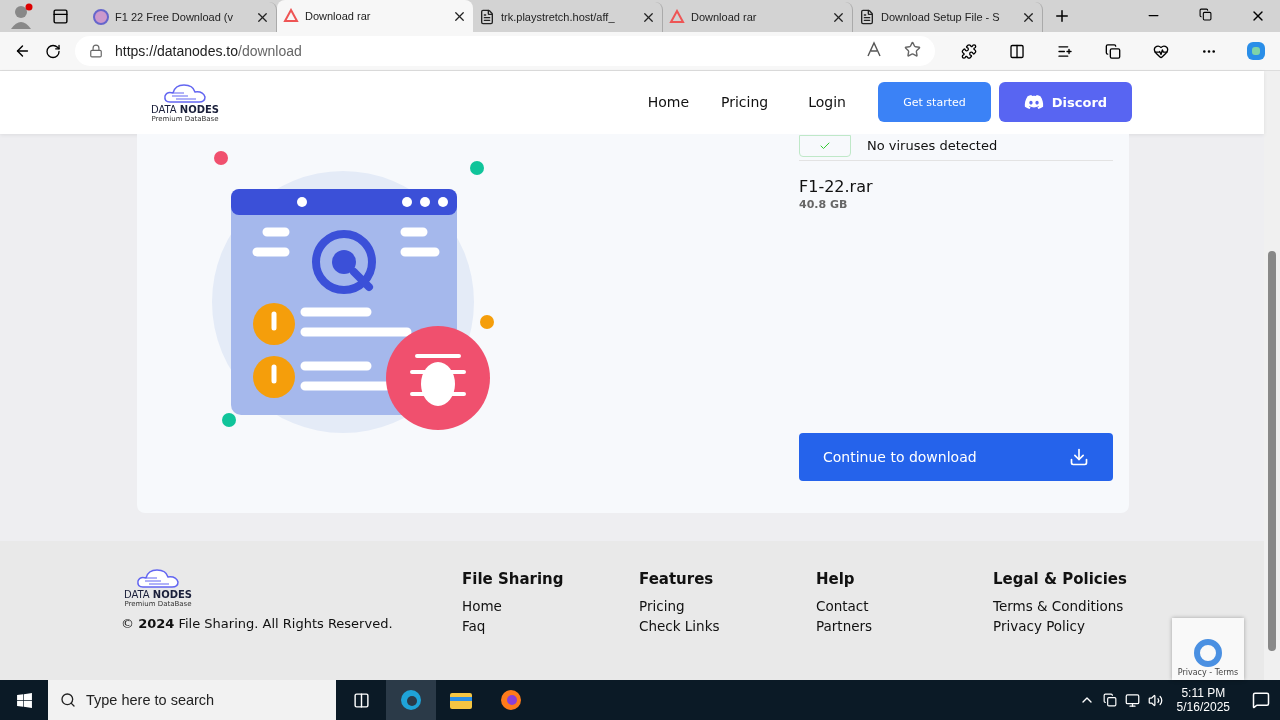 The image size is (1280, 720). I want to click on footer-heading: Legal & Policies, so click(1060, 578).